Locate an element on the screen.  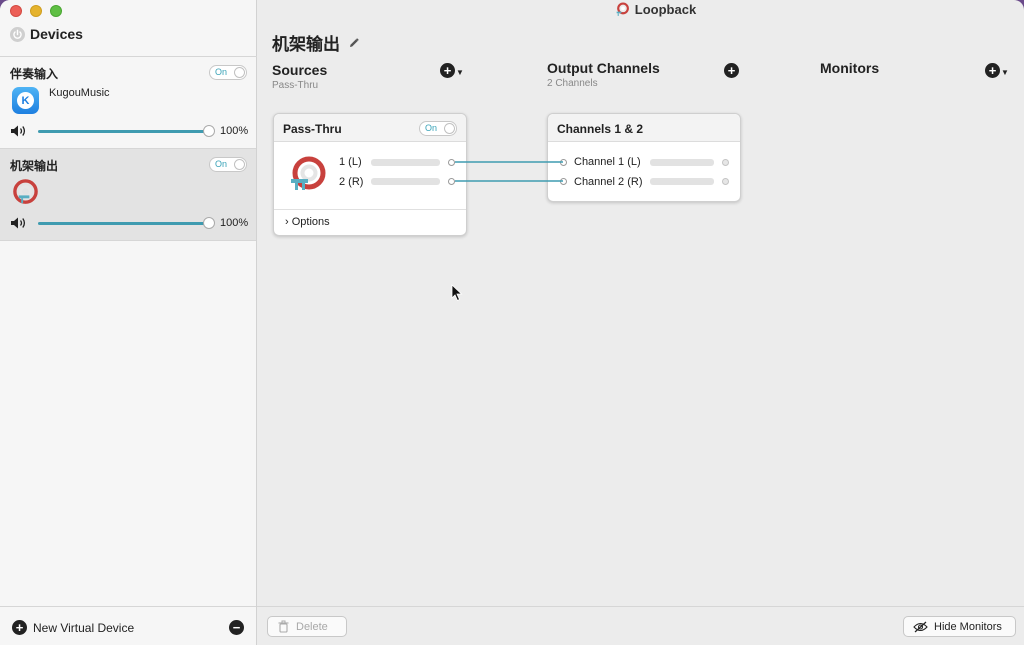
zoom-button is located at coordinates (56, 11).